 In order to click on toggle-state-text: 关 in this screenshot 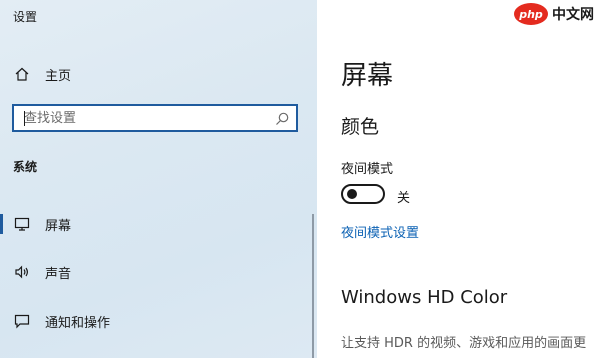, I will do `click(404, 198)`.